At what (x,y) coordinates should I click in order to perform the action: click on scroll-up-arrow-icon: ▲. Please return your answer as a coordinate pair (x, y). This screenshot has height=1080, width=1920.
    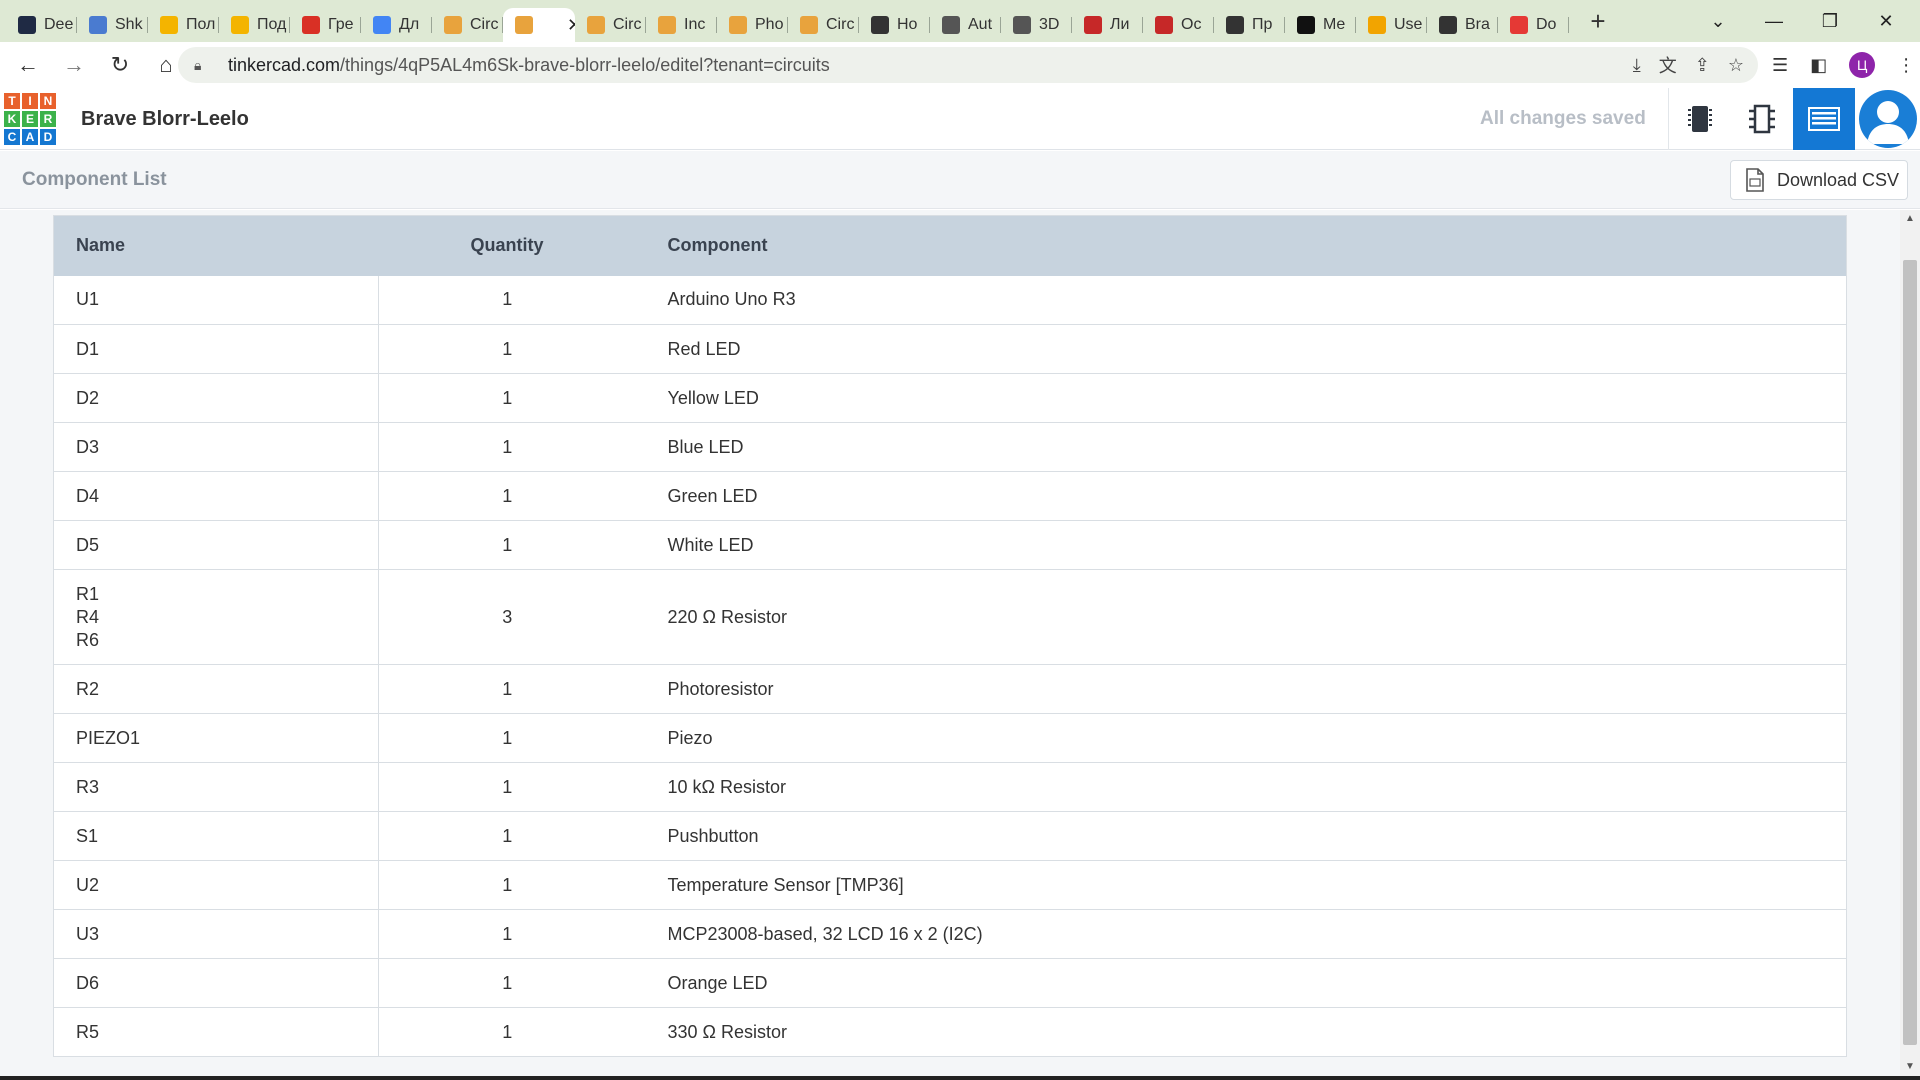
    Looking at the image, I should click on (1910, 219).